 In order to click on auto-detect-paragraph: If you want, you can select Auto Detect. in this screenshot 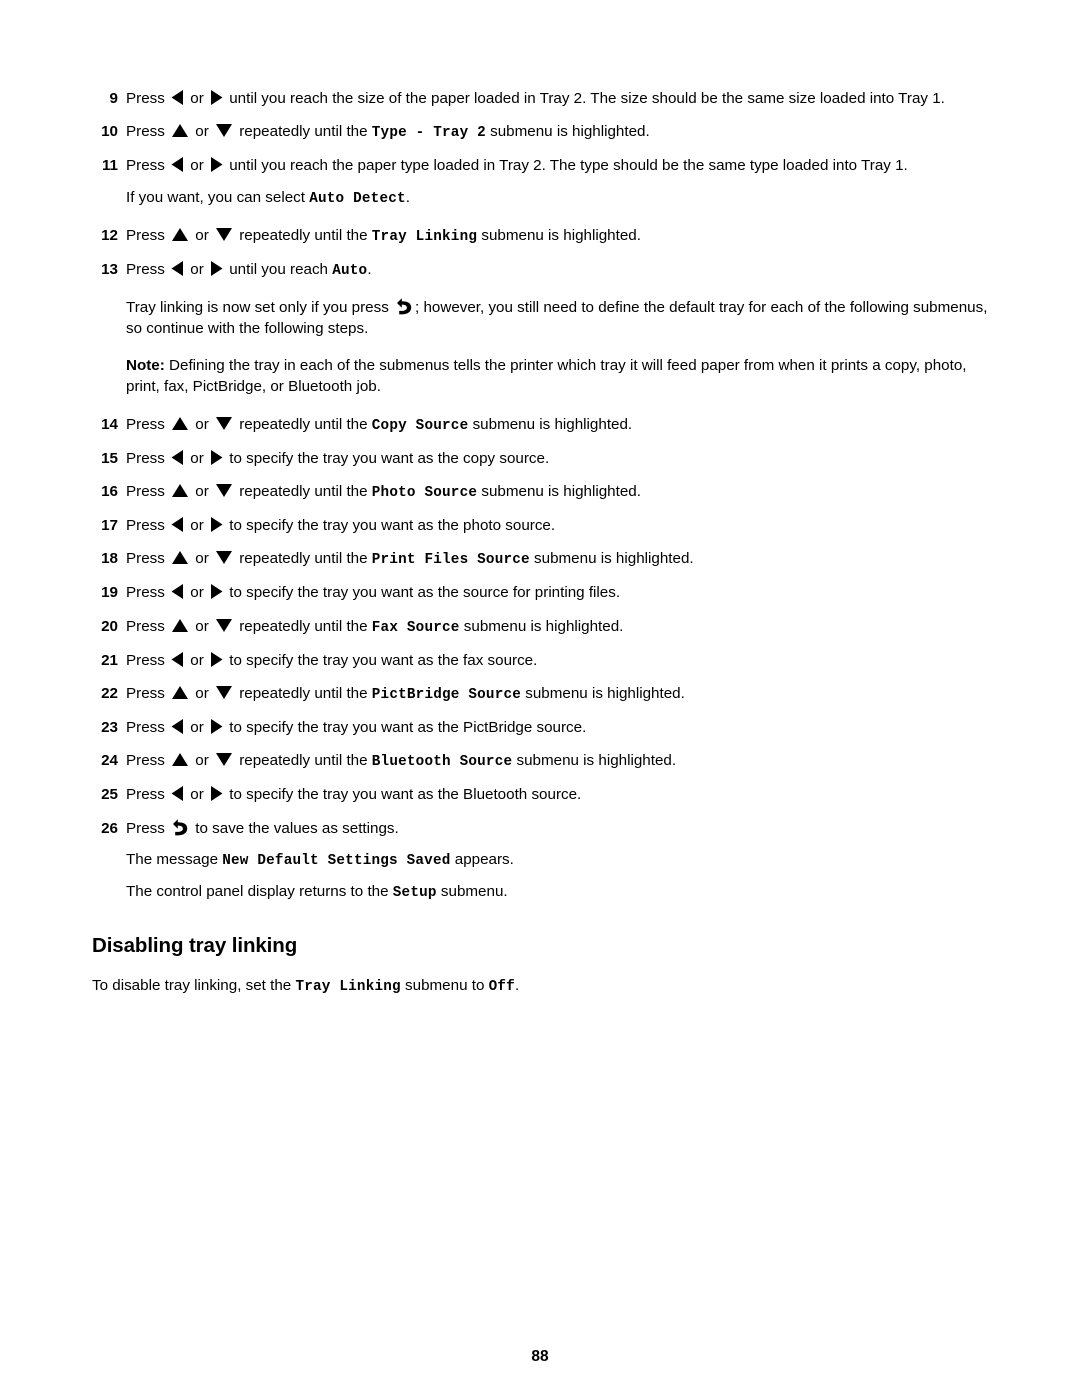, I will do `click(545, 198)`.